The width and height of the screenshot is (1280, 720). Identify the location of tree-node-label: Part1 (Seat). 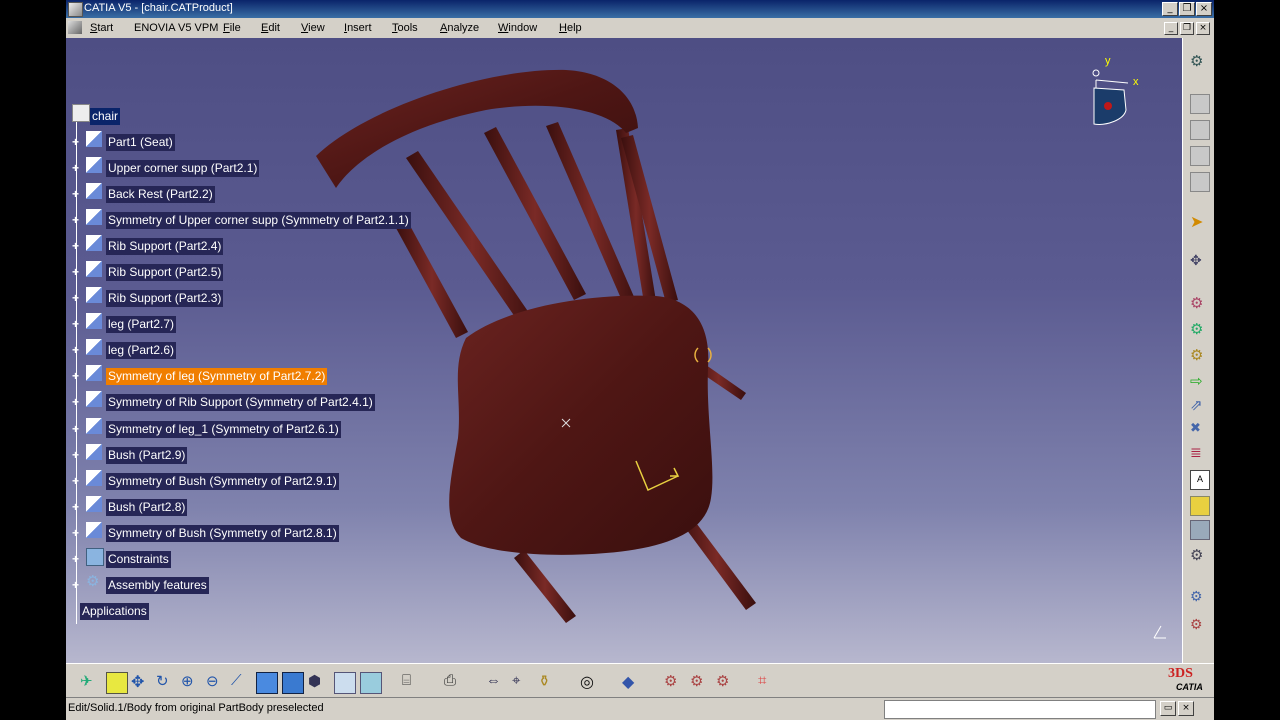
(140, 142).